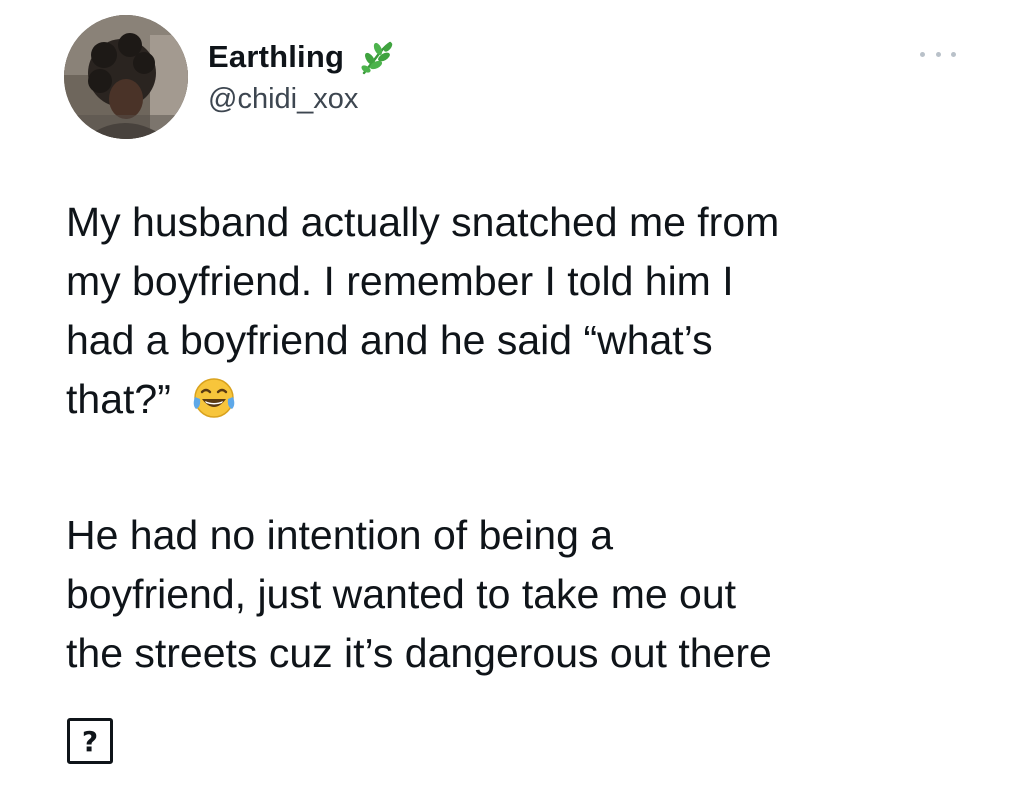  I want to click on tweet-line: He had no intention of being a, so click(340, 535).